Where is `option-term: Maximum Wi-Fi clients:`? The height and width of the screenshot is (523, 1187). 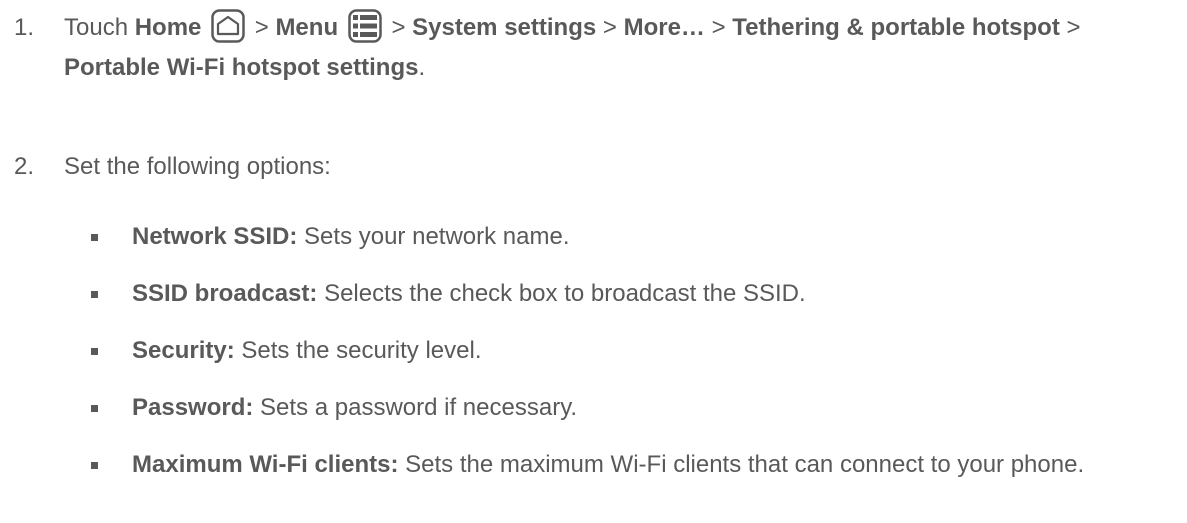
option-term: Maximum Wi-Fi clients: is located at coordinates (265, 464).